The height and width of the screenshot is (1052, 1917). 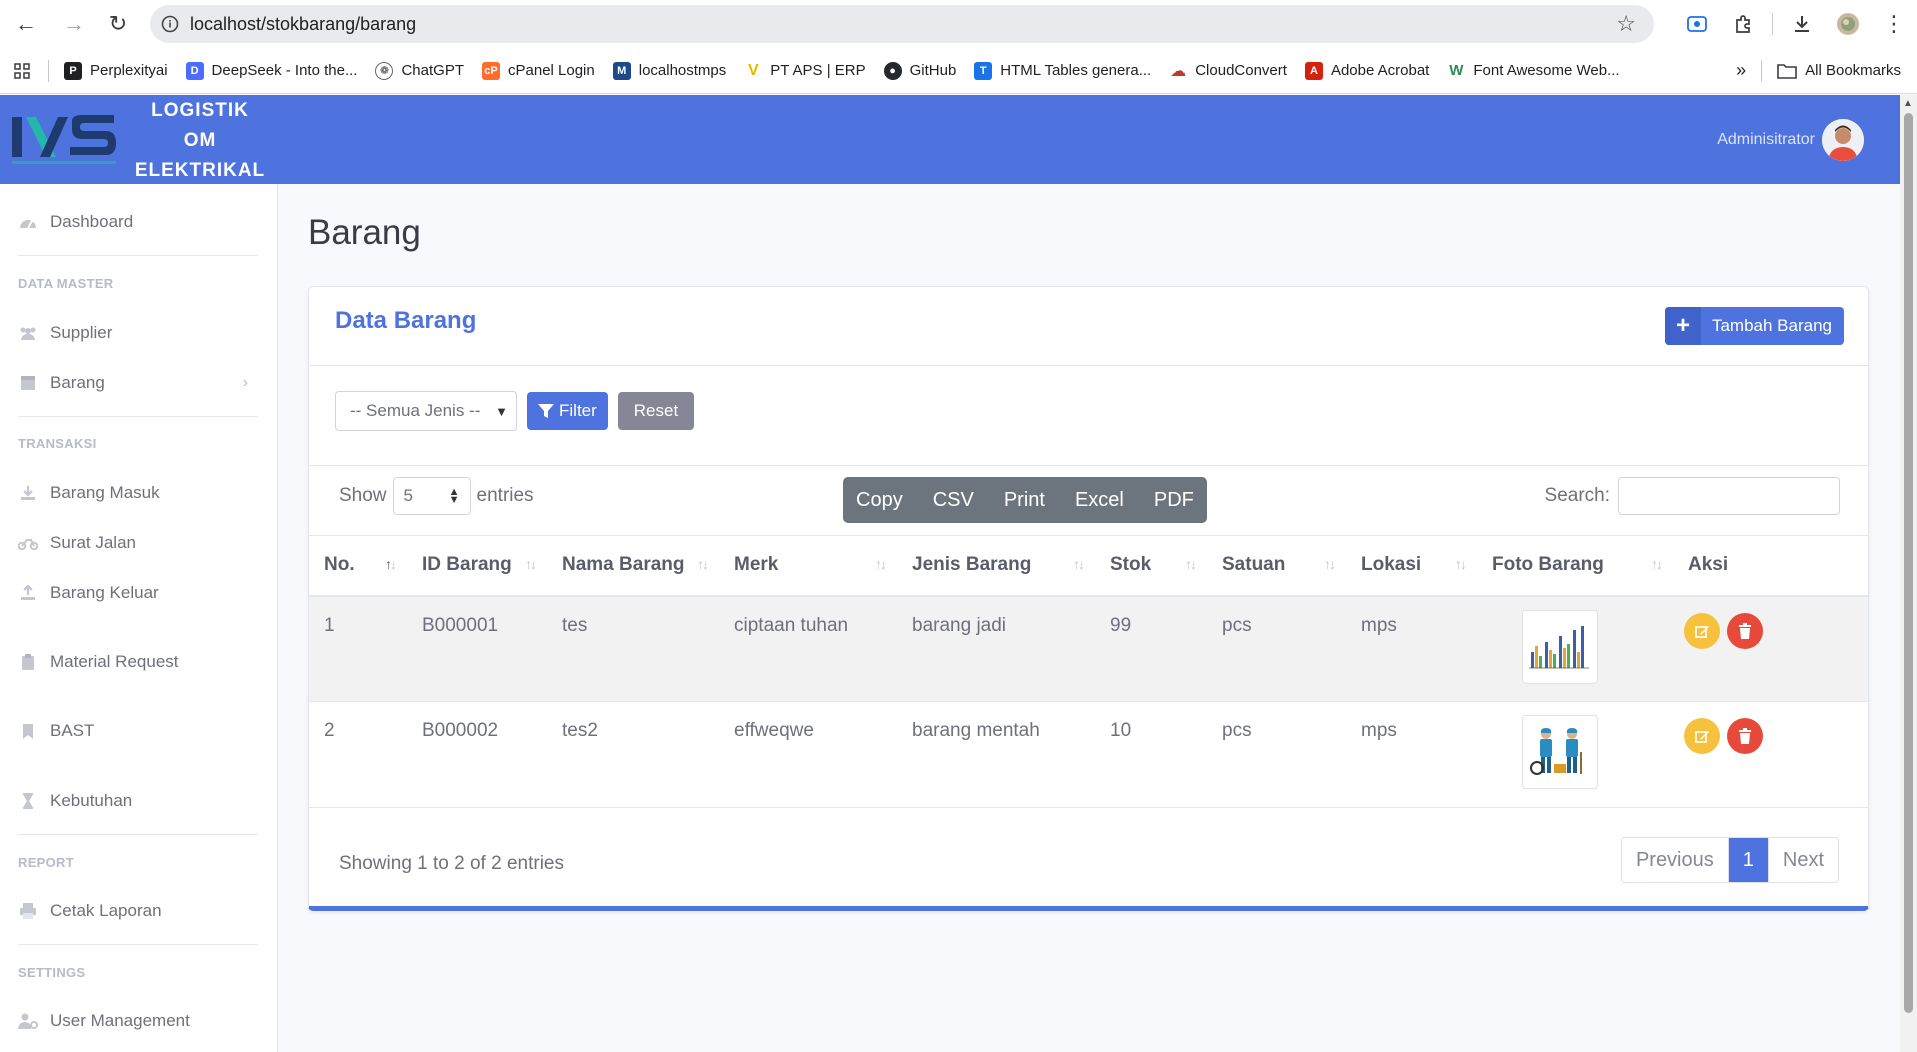 What do you see at coordinates (1908, 103) in the screenshot?
I see `scroll-up-icon: ▲` at bounding box center [1908, 103].